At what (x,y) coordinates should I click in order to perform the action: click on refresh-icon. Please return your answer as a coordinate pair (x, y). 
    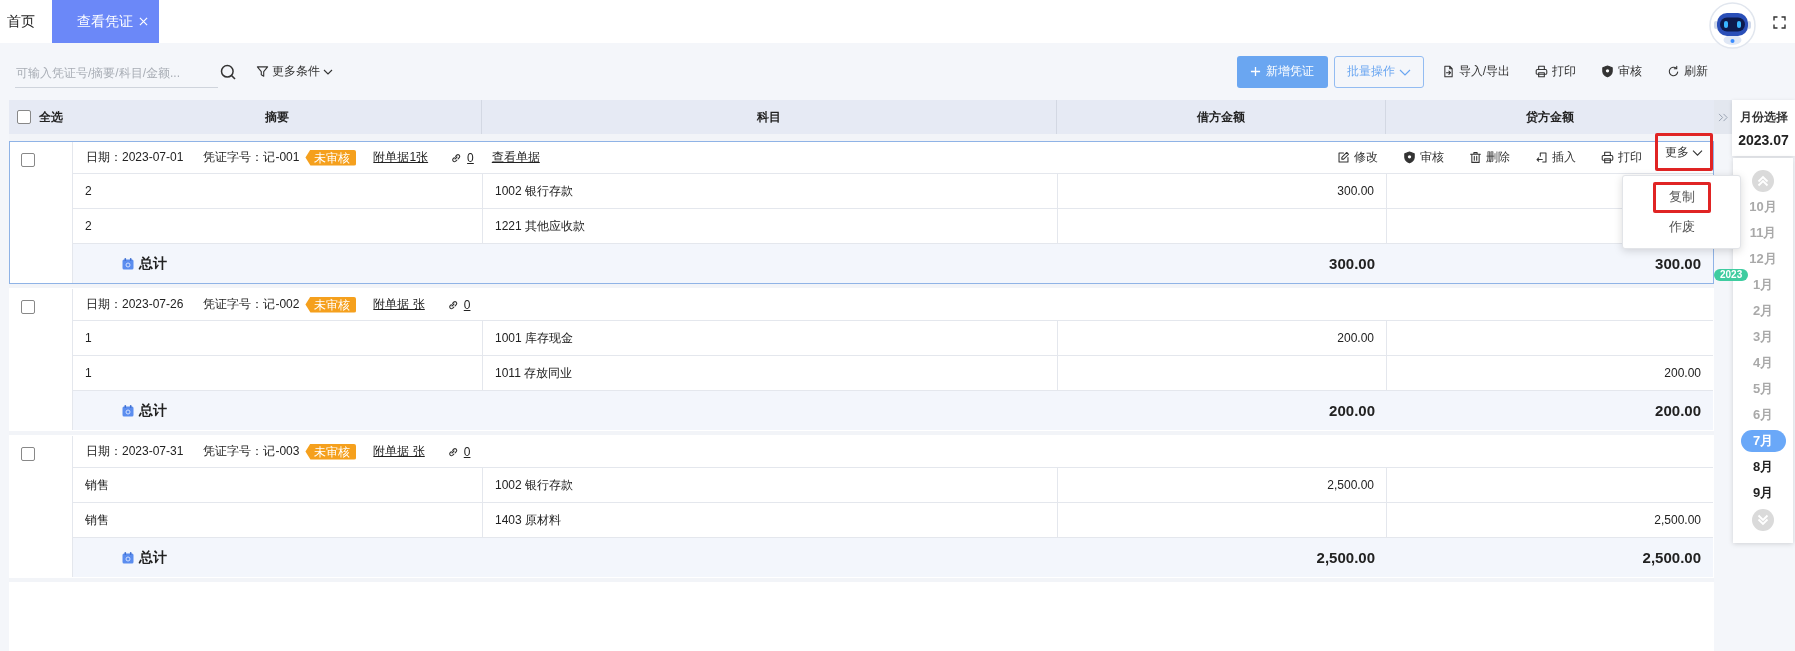
    Looking at the image, I should click on (1673, 71).